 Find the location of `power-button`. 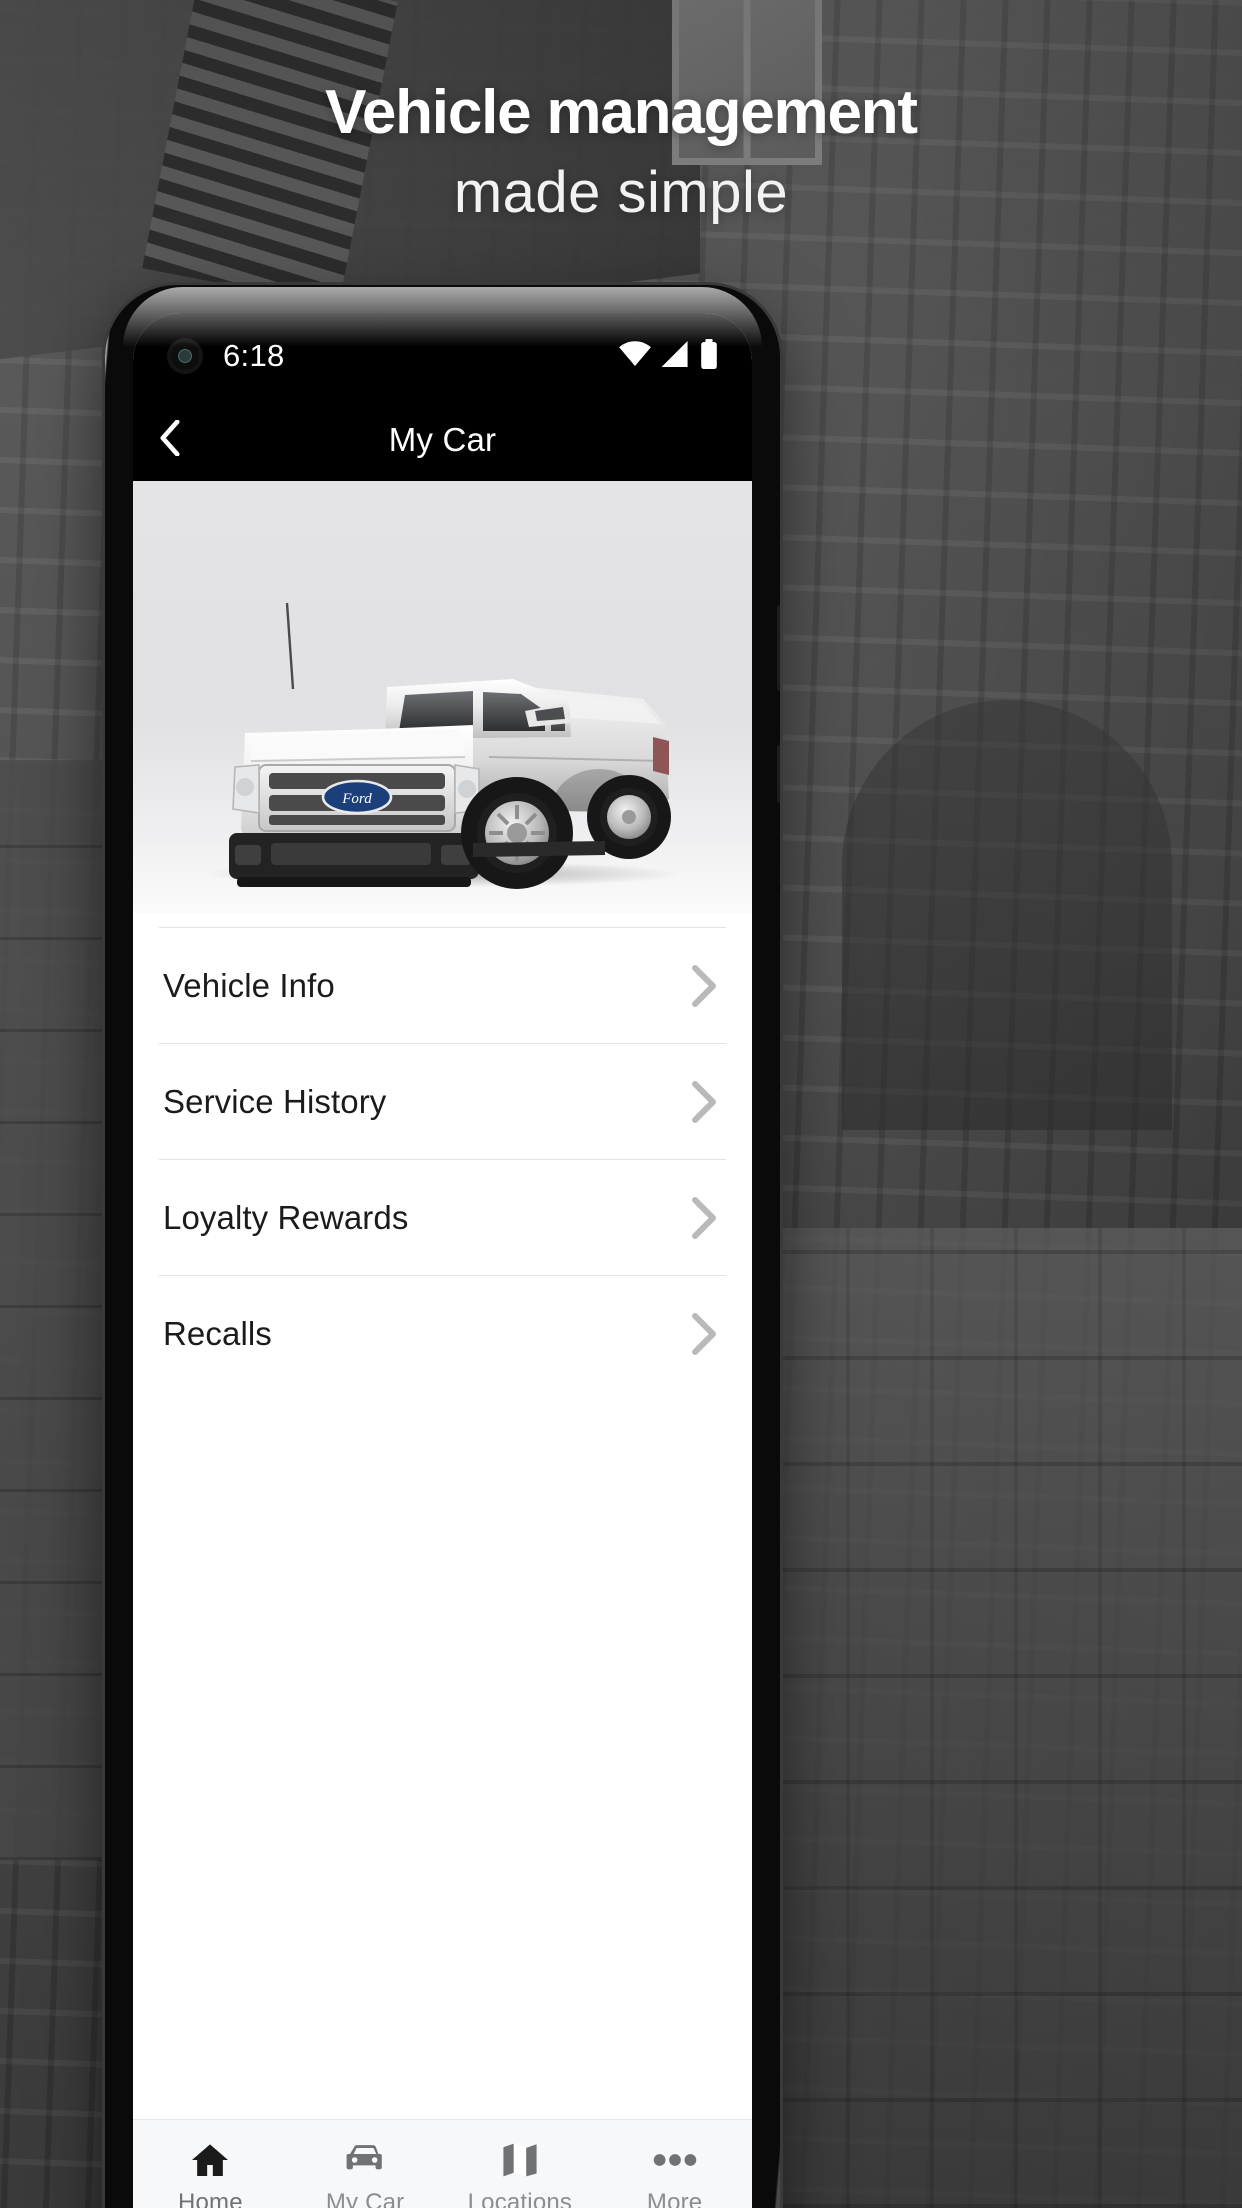

power-button is located at coordinates (778, 774).